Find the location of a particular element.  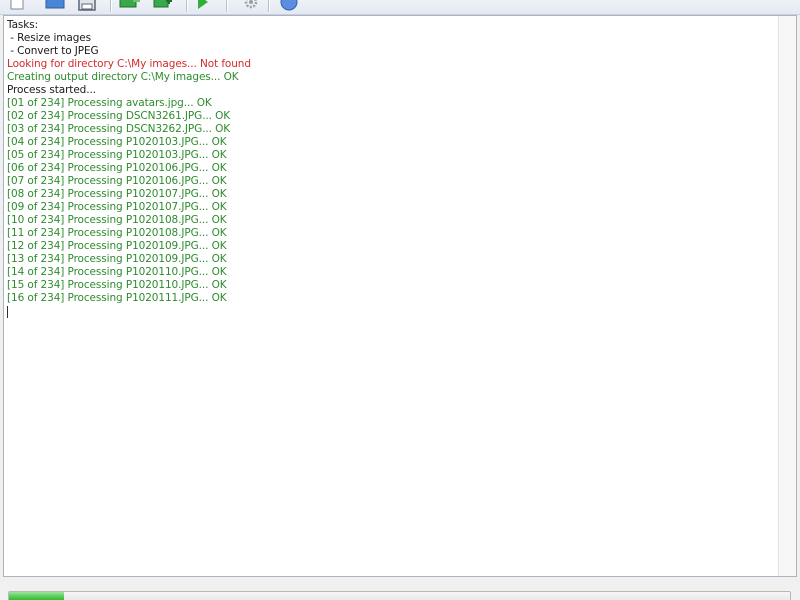

log-line: - Resize images is located at coordinates (49, 38).